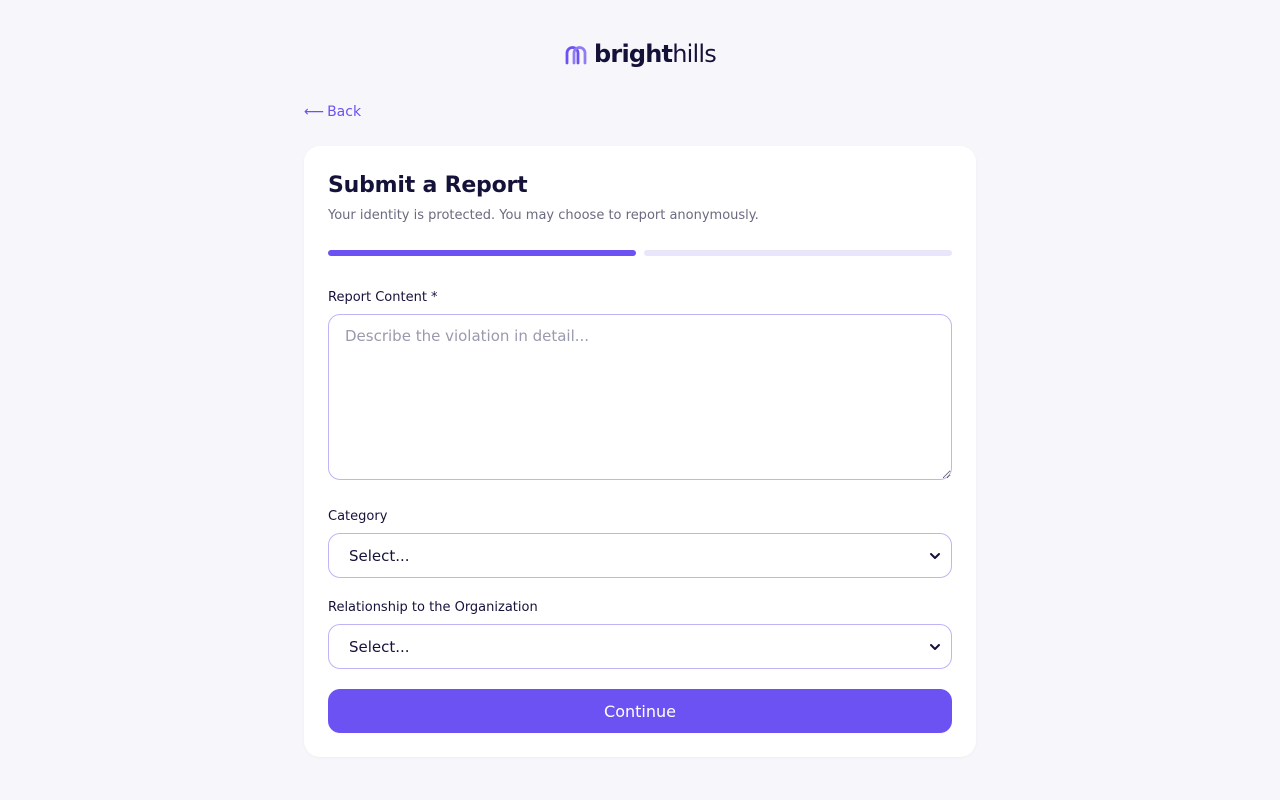  Describe the element at coordinates (640, 253) in the screenshot. I see `step-progress` at that location.